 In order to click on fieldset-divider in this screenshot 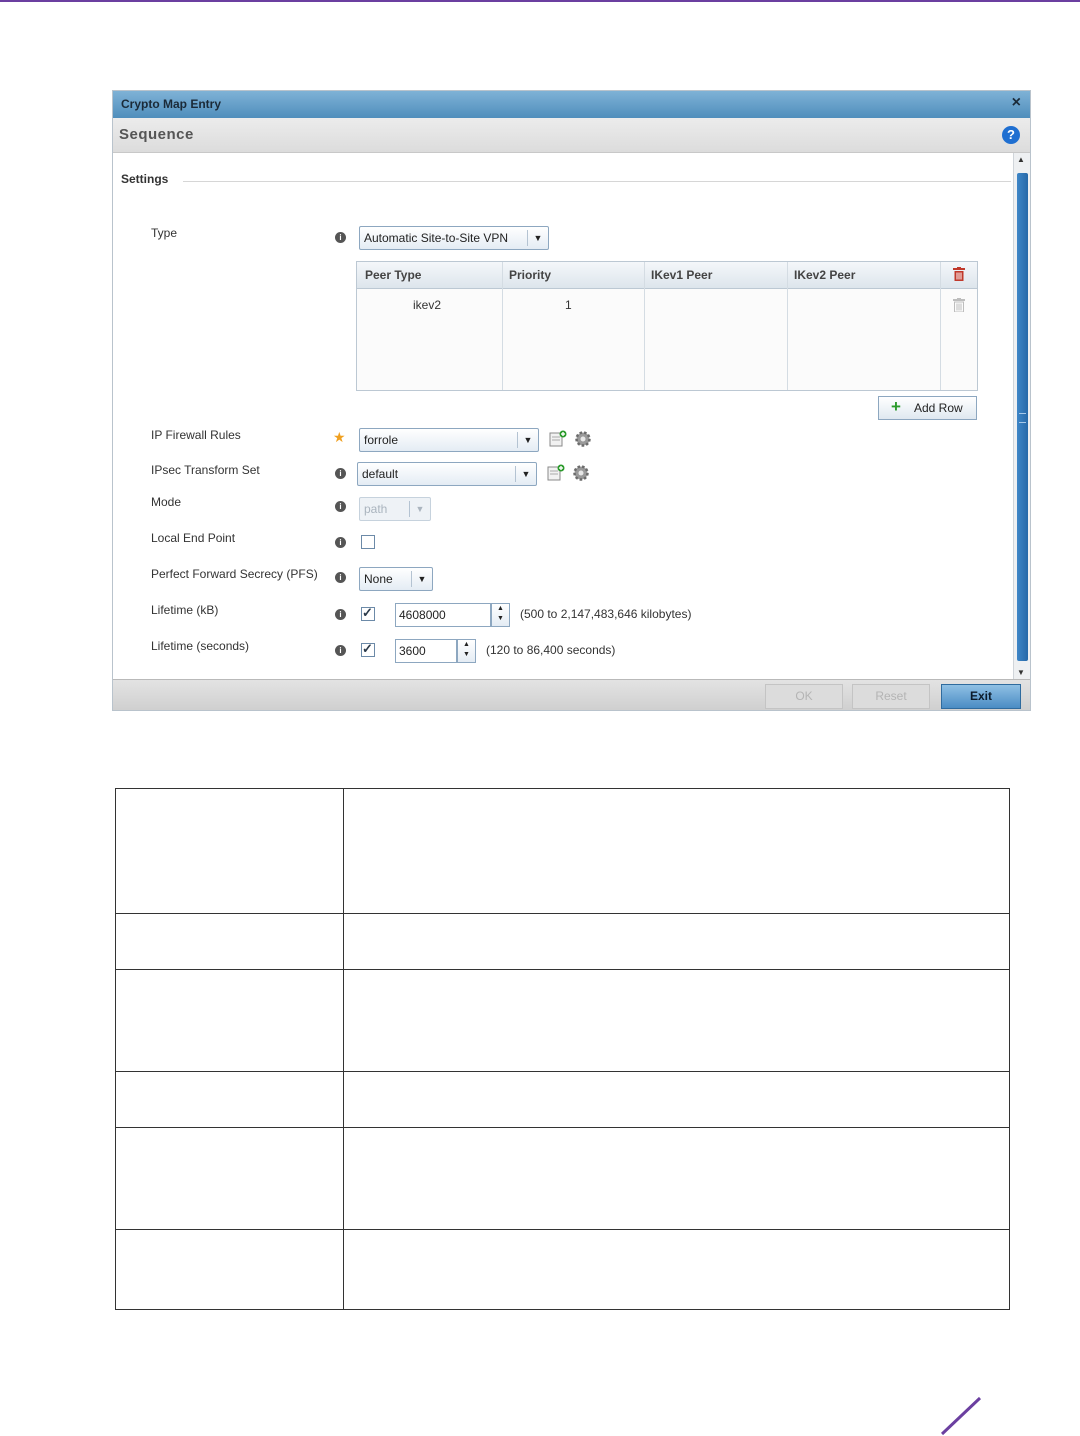, I will do `click(597, 181)`.